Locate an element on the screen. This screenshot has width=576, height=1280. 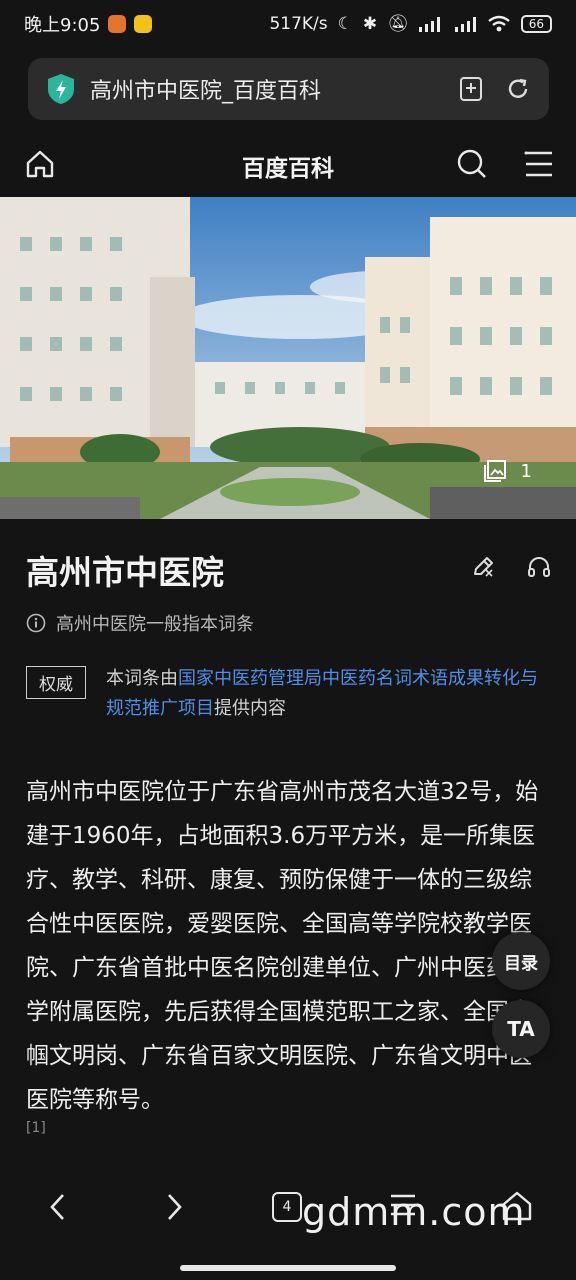
tabs-button: 4 is located at coordinates (287, 1207).